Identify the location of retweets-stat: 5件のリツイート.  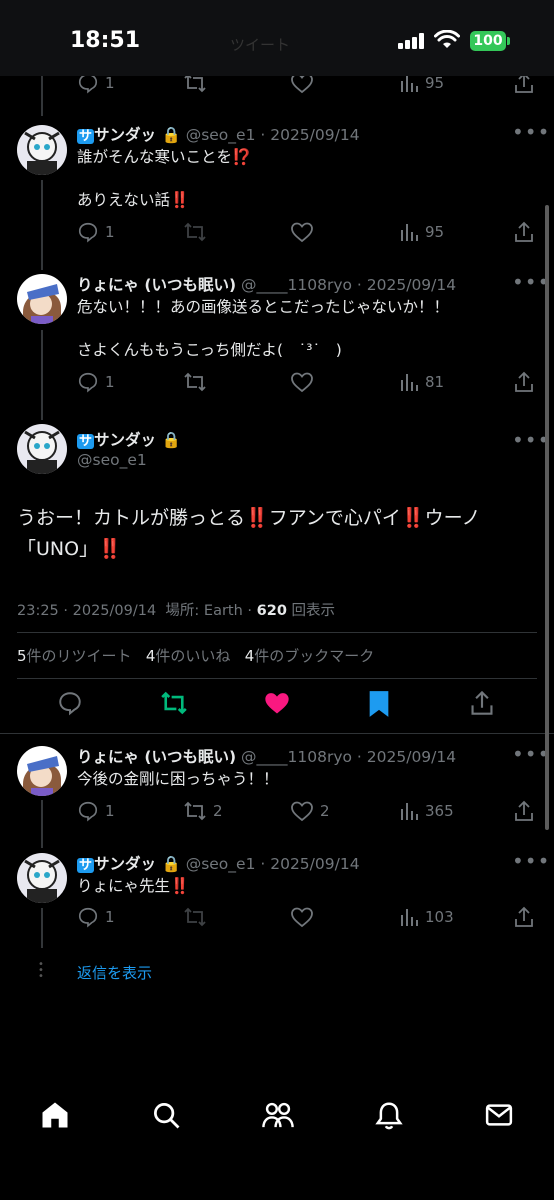
(74, 656).